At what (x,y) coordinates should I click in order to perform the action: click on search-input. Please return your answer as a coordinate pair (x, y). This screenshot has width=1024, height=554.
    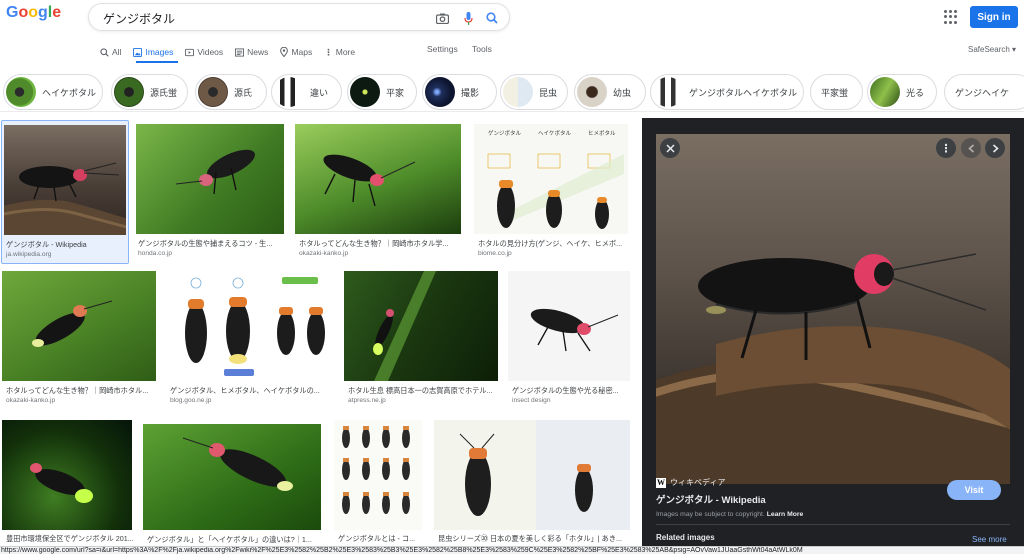
    Looking at the image, I should click on (263, 18).